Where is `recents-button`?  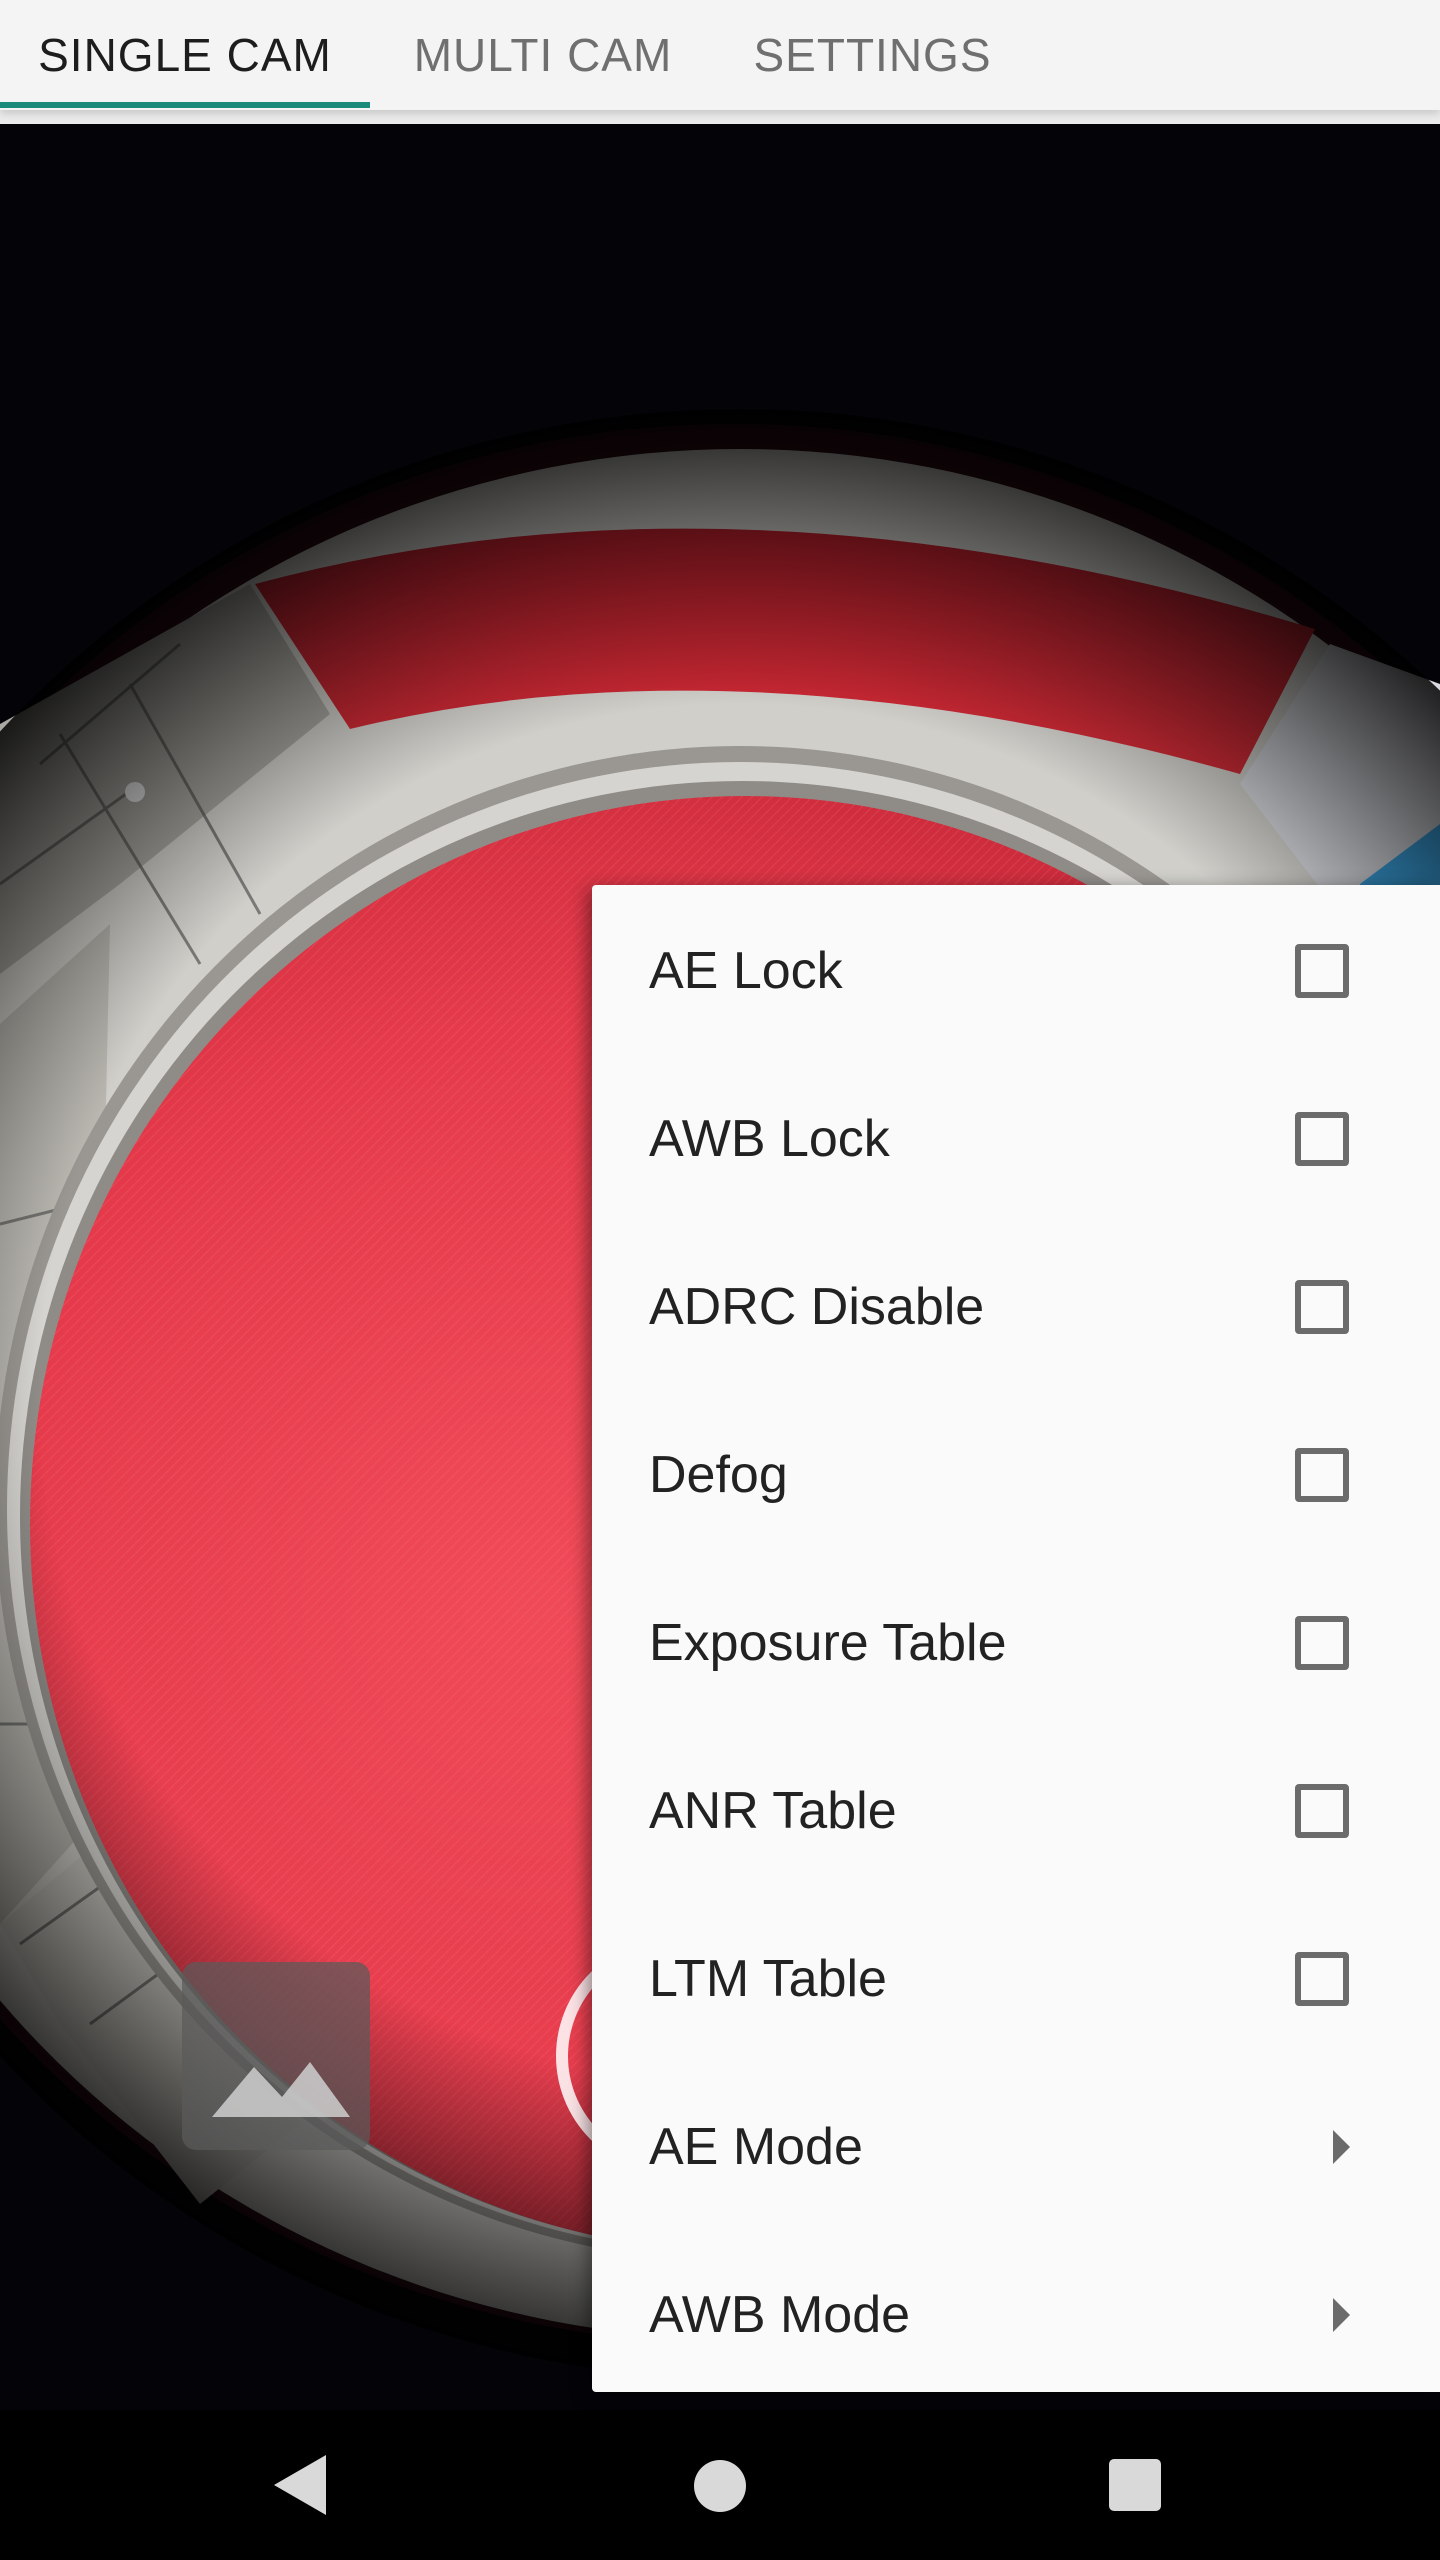 recents-button is located at coordinates (1134, 2485).